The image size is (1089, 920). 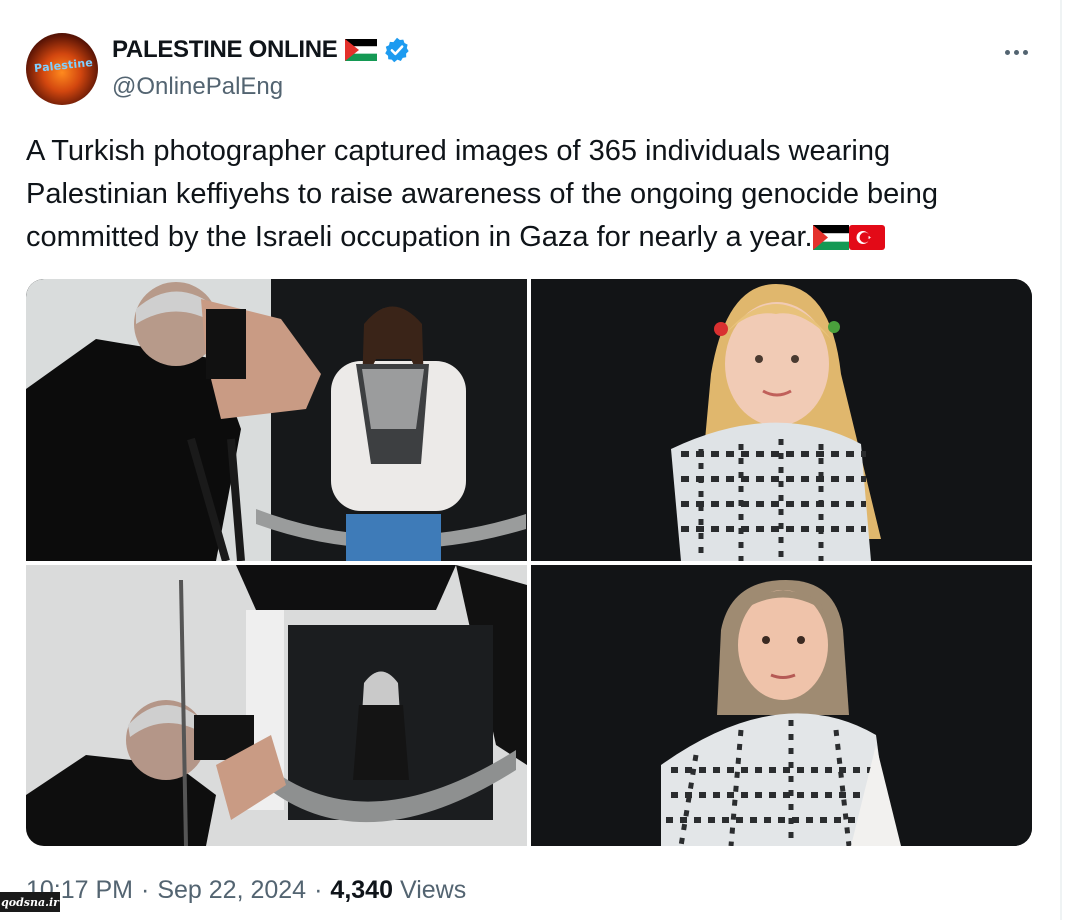 I want to click on views-count: 4,340, so click(x=361, y=890).